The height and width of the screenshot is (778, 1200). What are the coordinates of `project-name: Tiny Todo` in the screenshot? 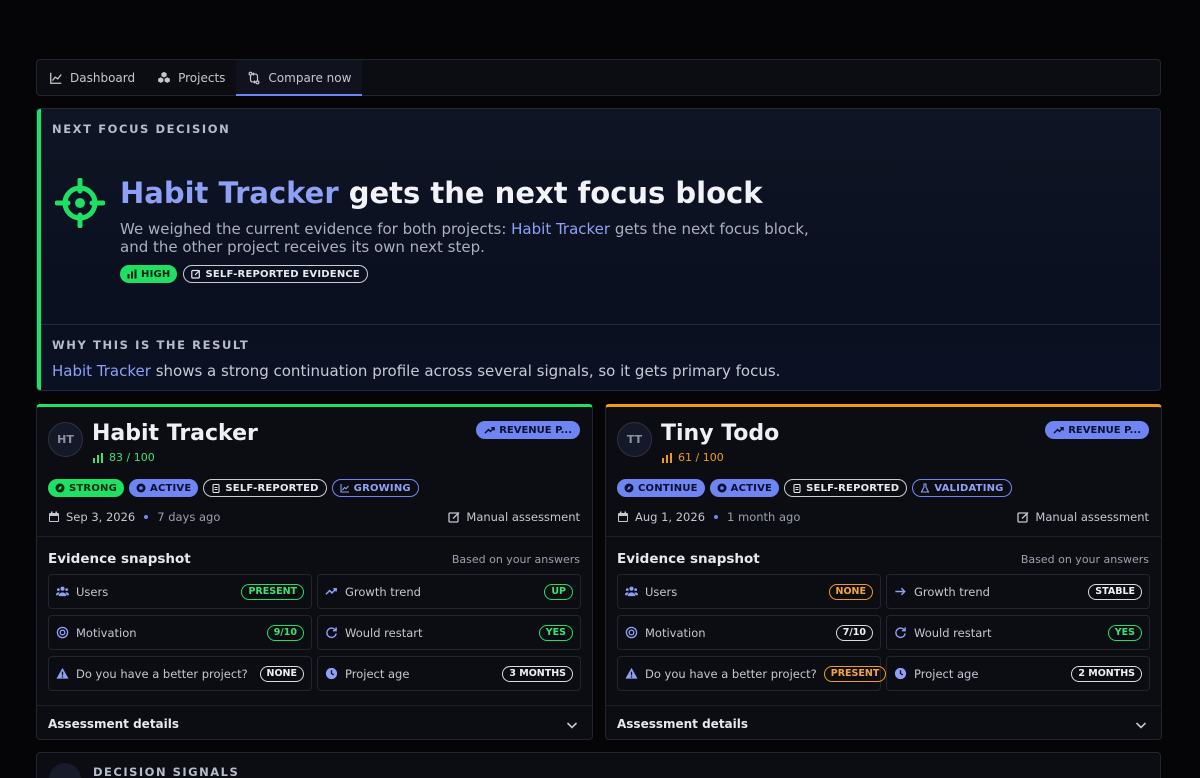 It's located at (720, 433).